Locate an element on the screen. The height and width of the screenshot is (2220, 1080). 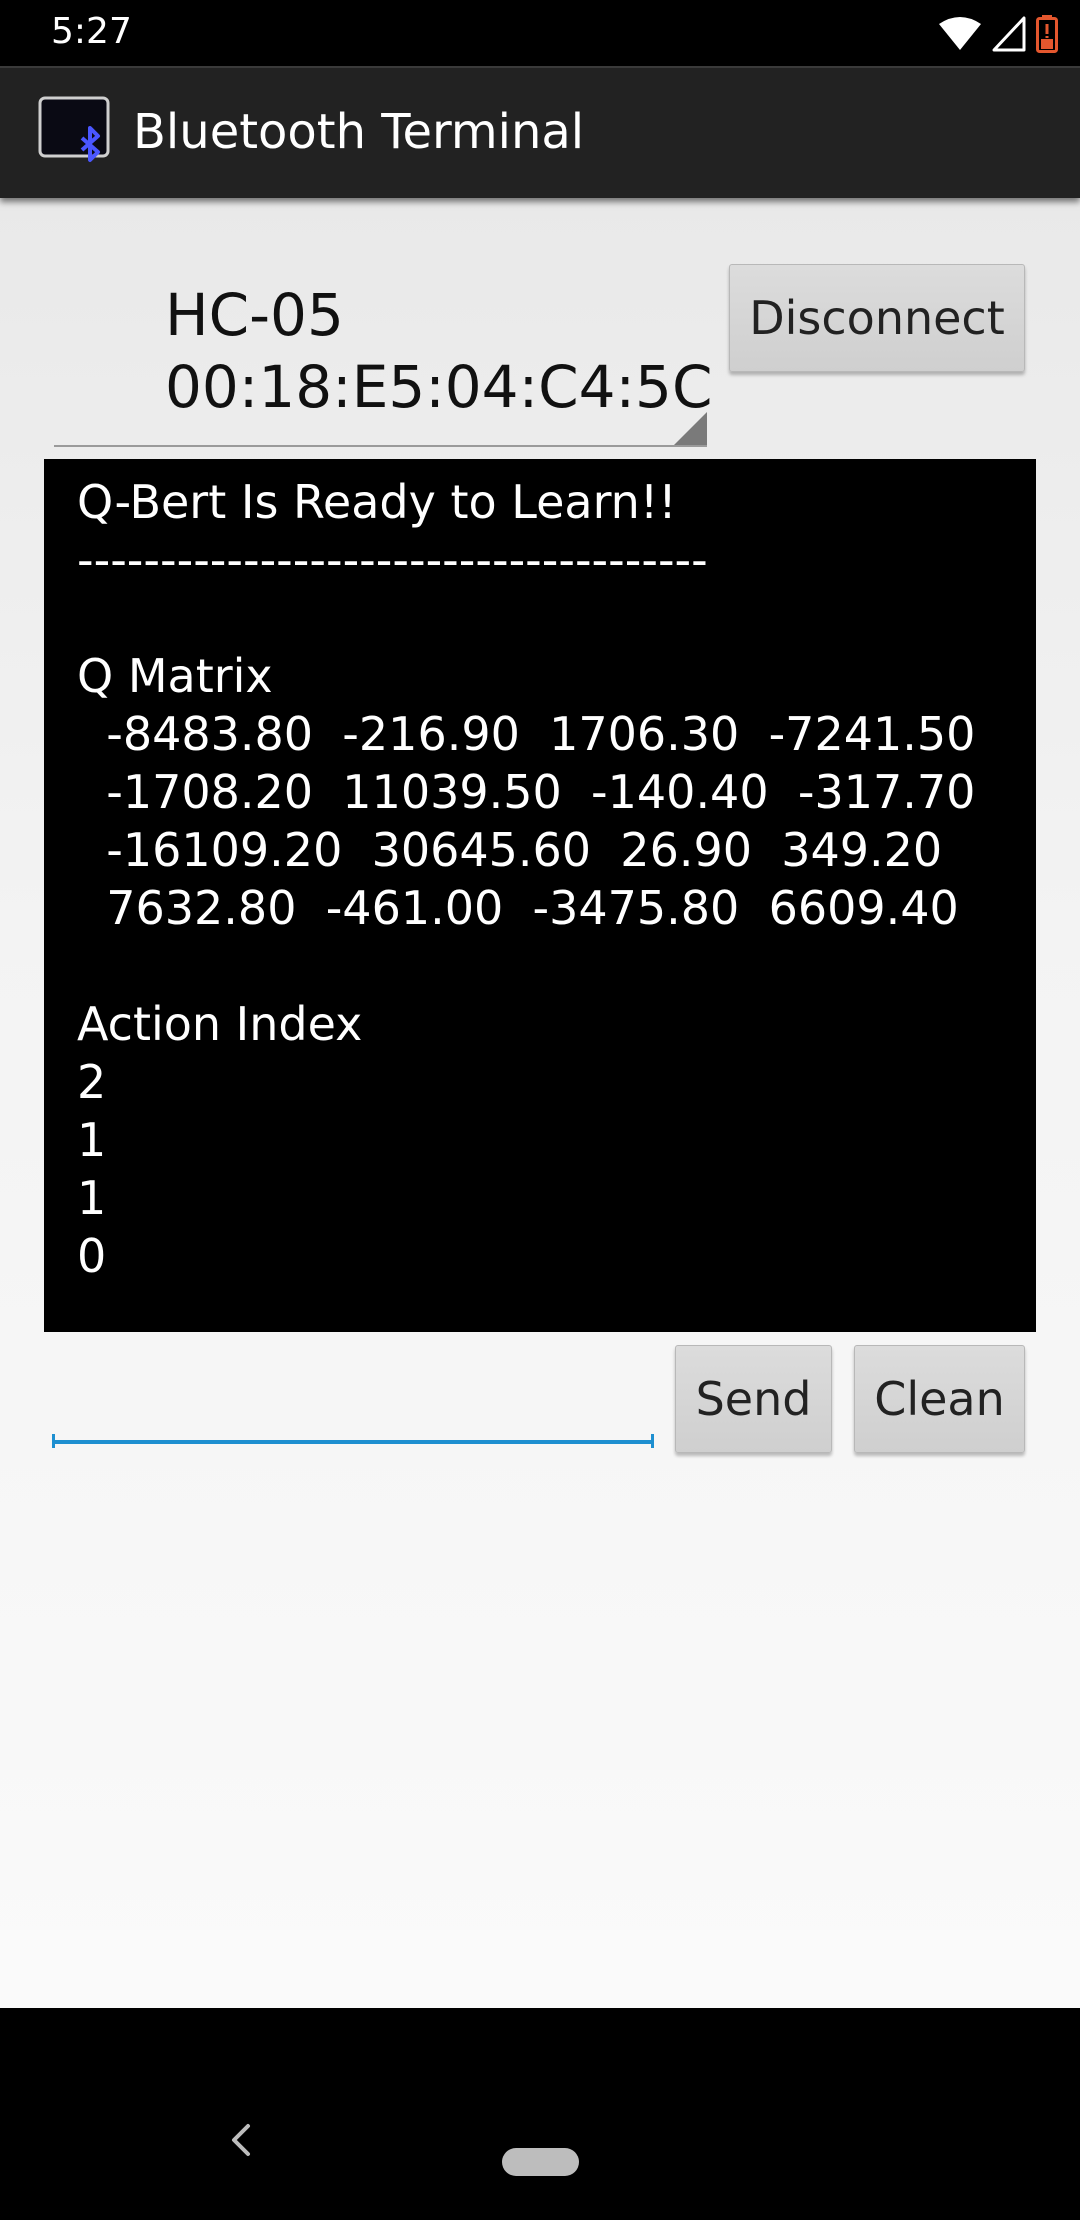
cell-signal-icon is located at coordinates (1009, 34).